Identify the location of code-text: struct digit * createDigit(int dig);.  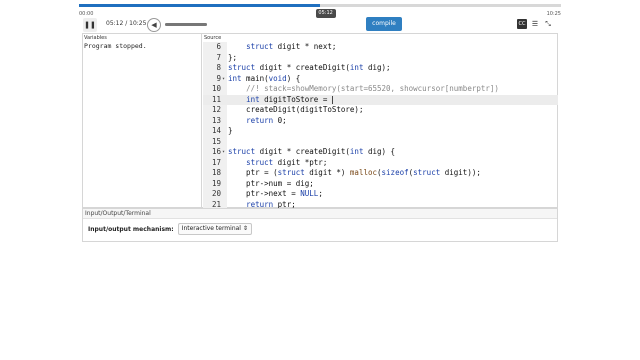
(309, 67).